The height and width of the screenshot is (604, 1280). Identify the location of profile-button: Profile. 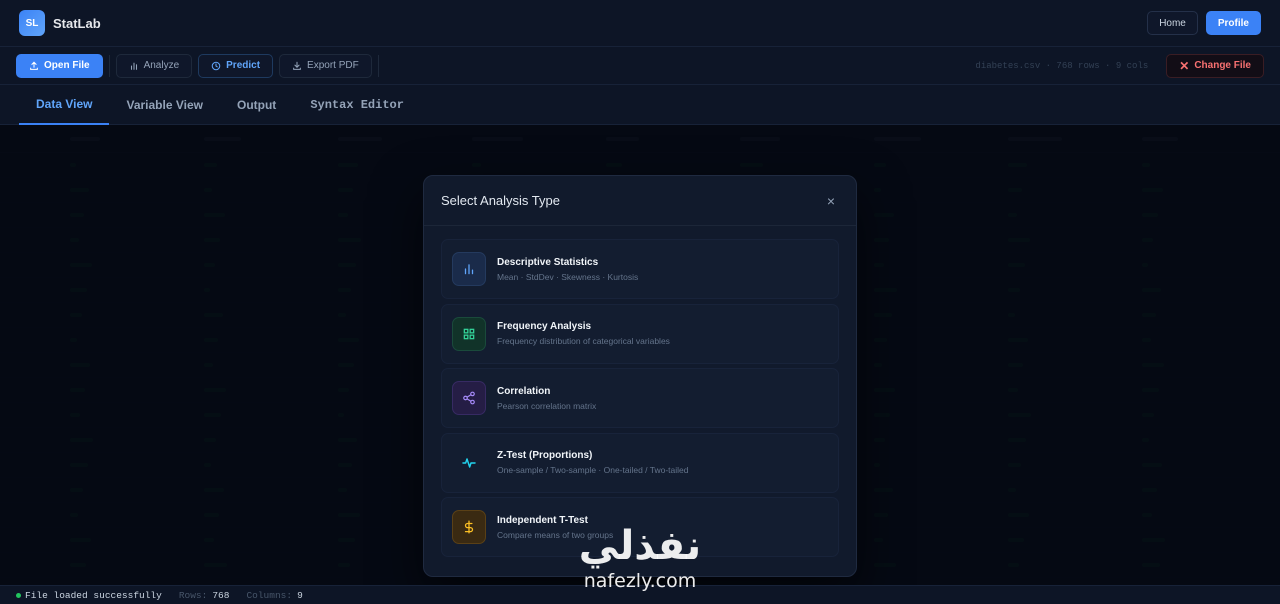
(1233, 23).